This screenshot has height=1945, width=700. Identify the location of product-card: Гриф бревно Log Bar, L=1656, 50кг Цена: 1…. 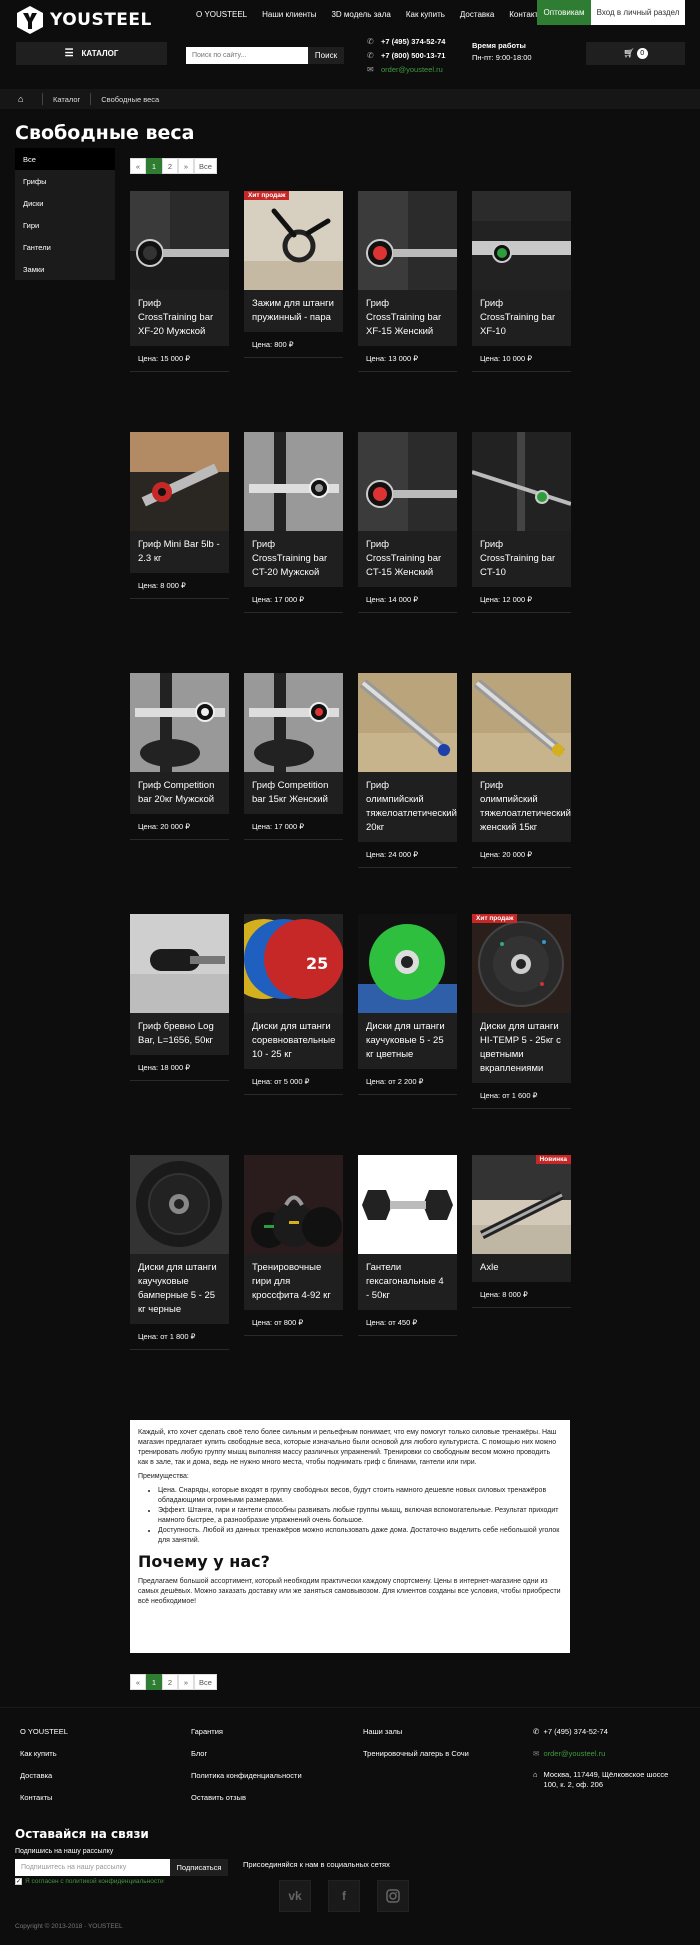
(179, 997).